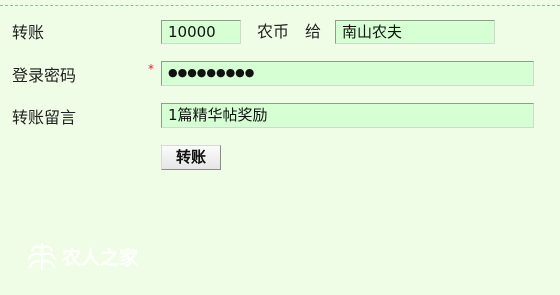  I want to click on message-input: 1篇精华帖奖励, so click(347, 115).